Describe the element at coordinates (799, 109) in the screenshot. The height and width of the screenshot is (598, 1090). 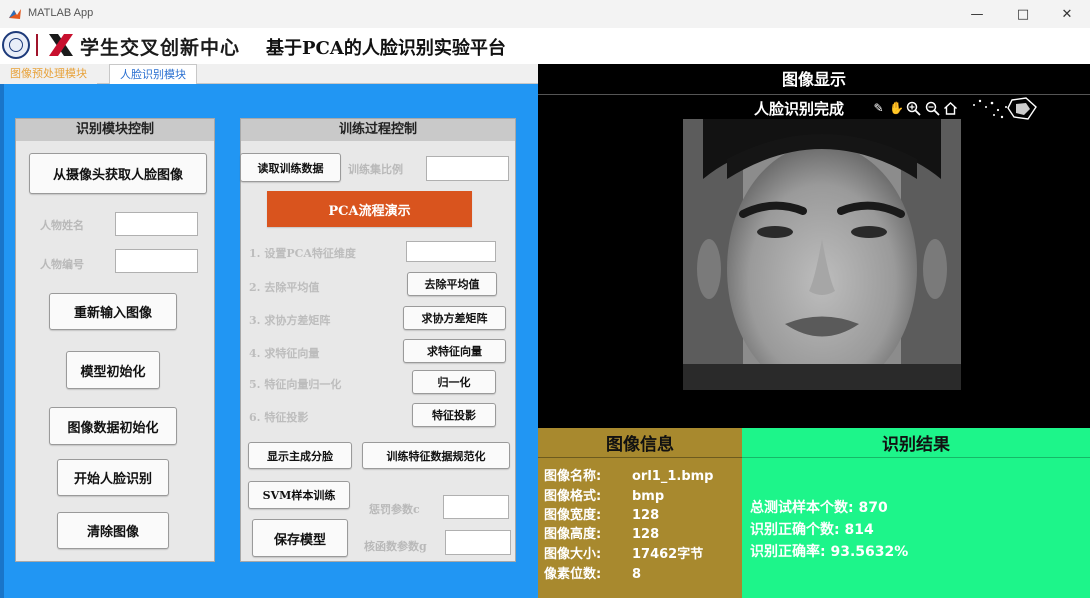
I see `recognition-status: 人脸识别完成` at that location.